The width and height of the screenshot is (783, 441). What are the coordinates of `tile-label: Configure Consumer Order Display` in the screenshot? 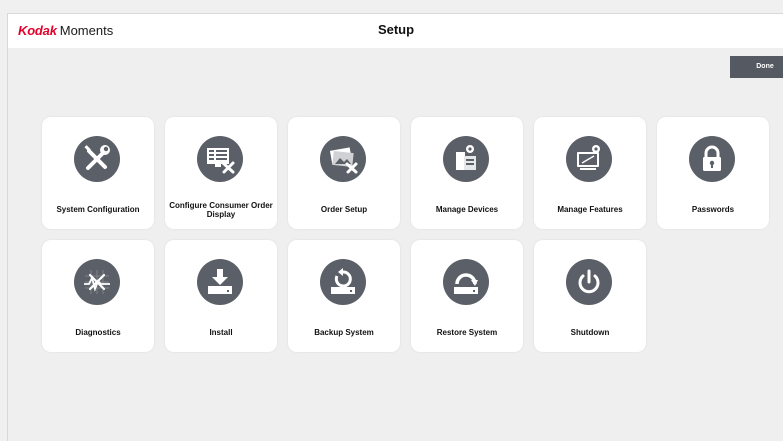 It's located at (221, 210).